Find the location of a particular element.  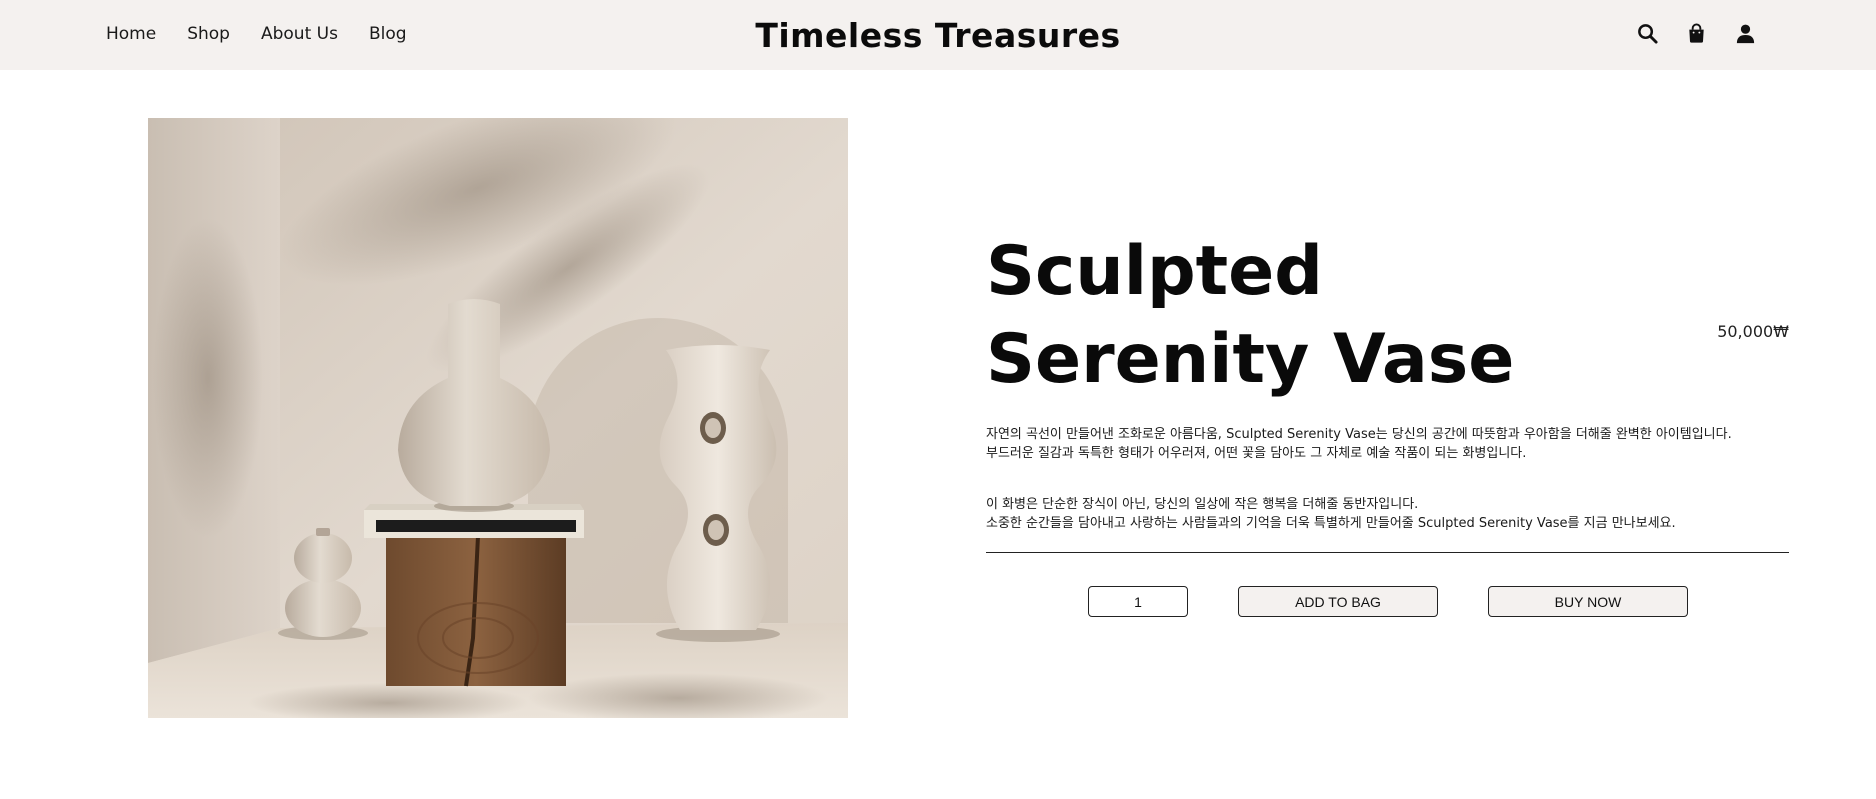

quantity-input is located at coordinates (1138, 601).